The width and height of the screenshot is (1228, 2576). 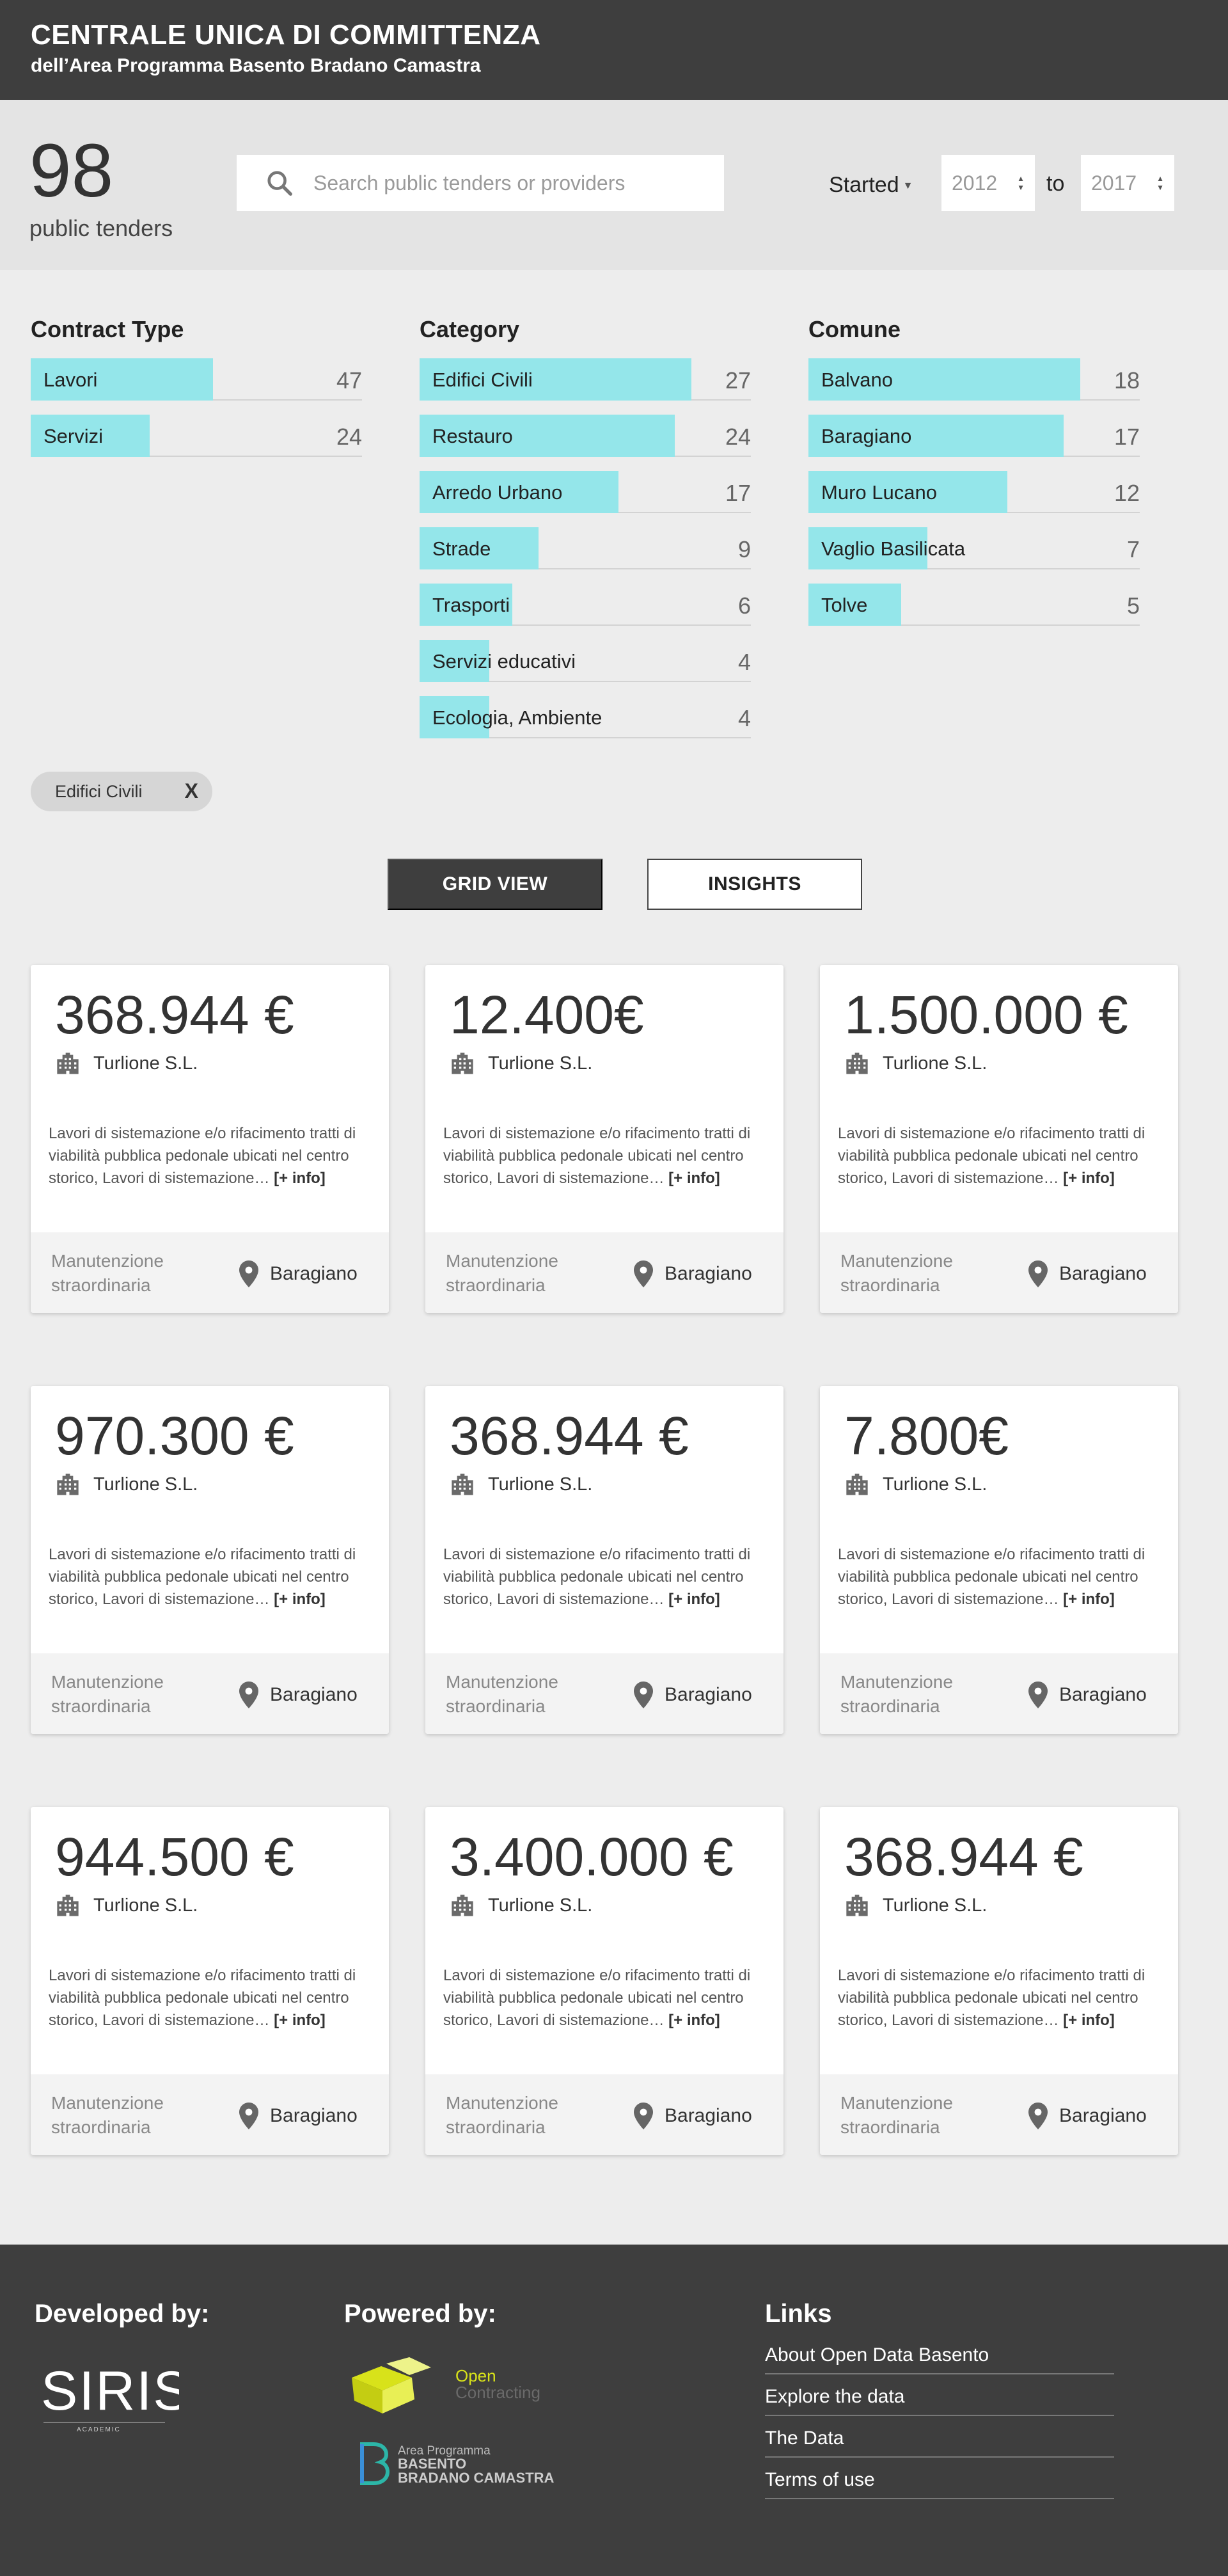 I want to click on from-year-value: 2012, so click(x=975, y=183).